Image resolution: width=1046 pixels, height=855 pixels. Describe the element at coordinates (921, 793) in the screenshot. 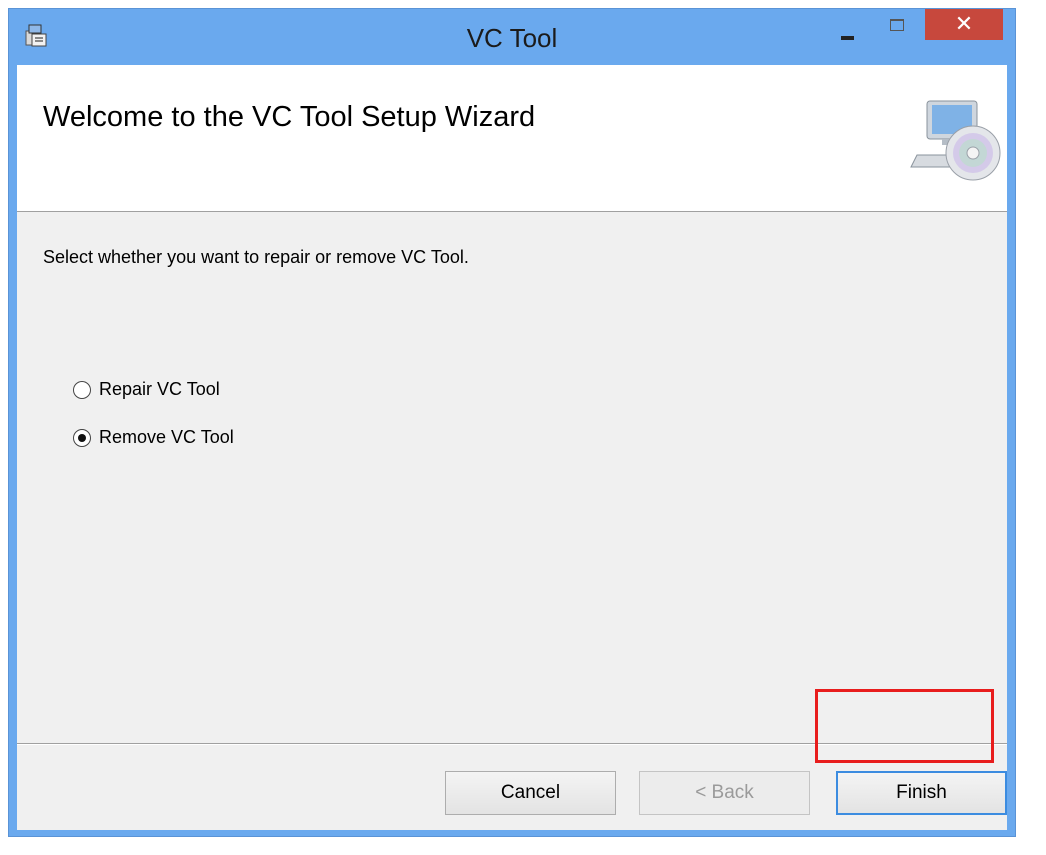

I see `finish-button: Finish` at that location.